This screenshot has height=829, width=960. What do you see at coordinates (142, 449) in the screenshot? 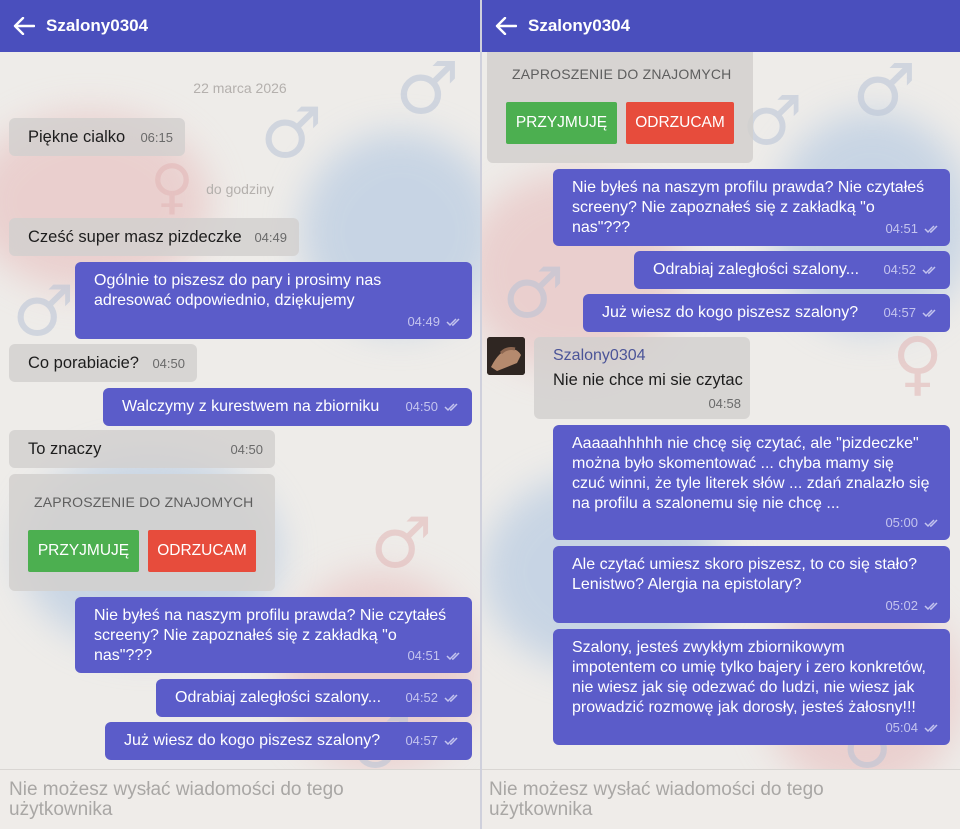
I see `incoming-message: To znaczy 04:50` at bounding box center [142, 449].